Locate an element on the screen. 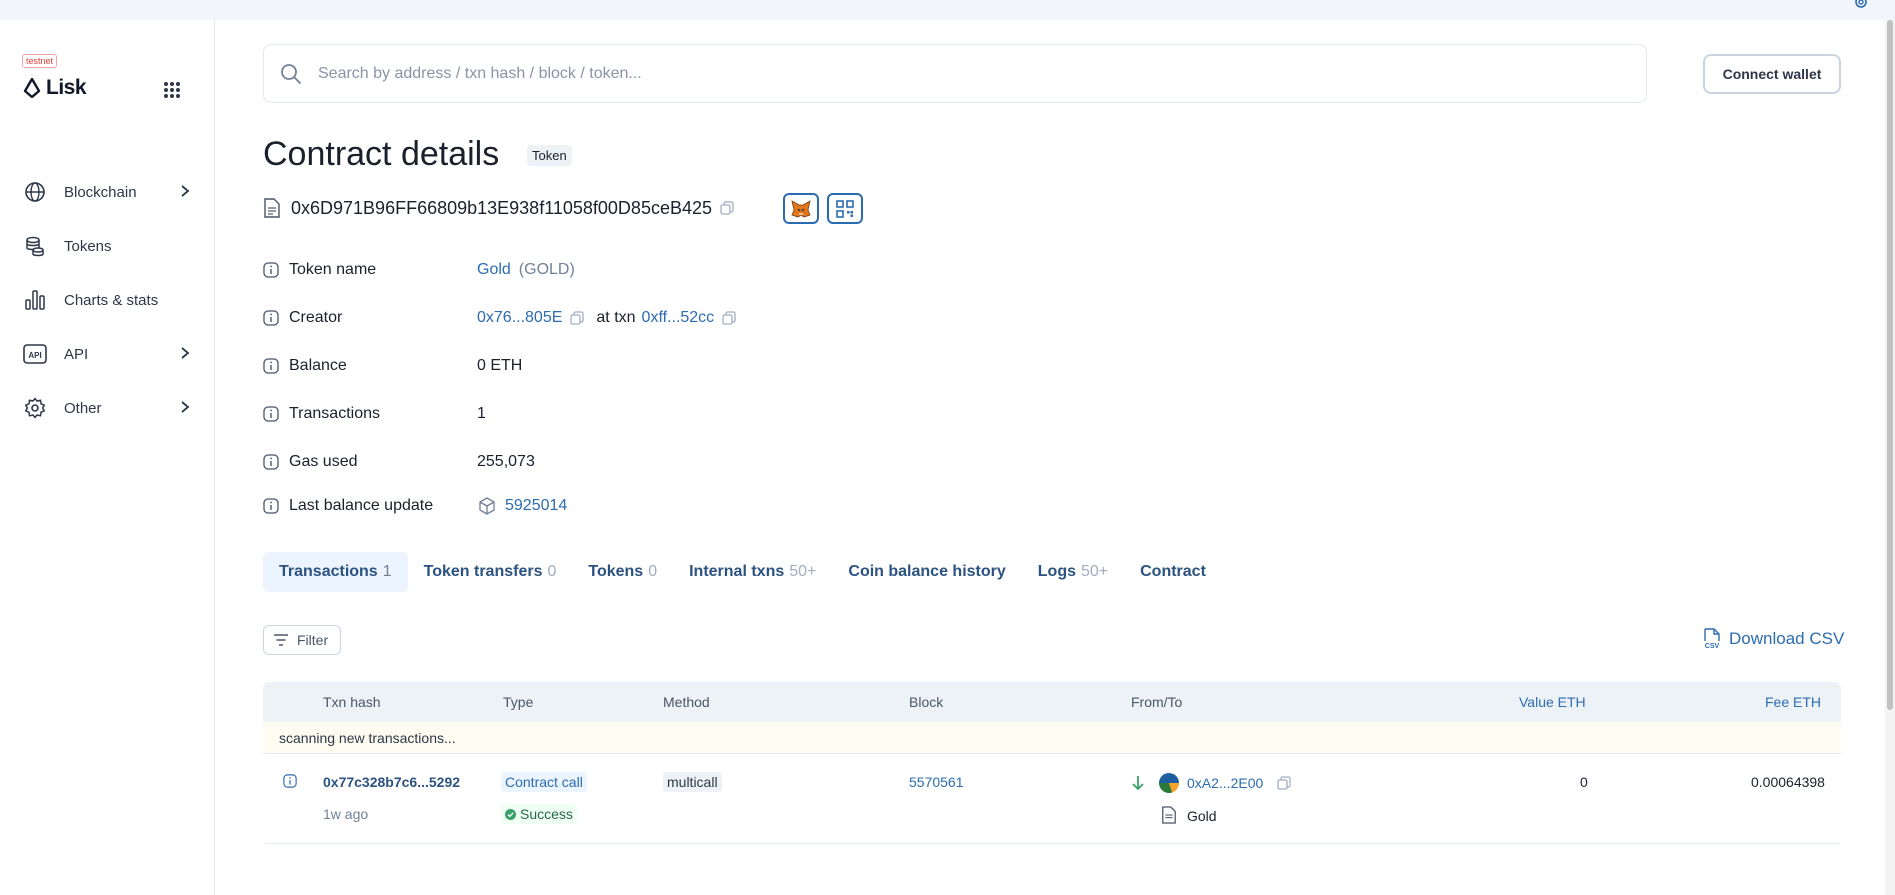 The image size is (1895, 895). lisk-logo-icon is located at coordinates (32, 88).